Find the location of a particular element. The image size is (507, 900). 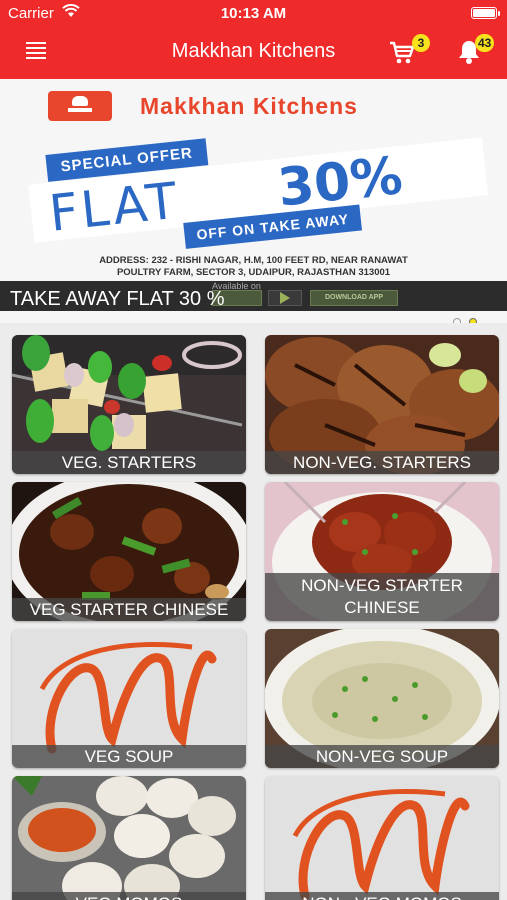

clock: 10:13 AM is located at coordinates (253, 13).